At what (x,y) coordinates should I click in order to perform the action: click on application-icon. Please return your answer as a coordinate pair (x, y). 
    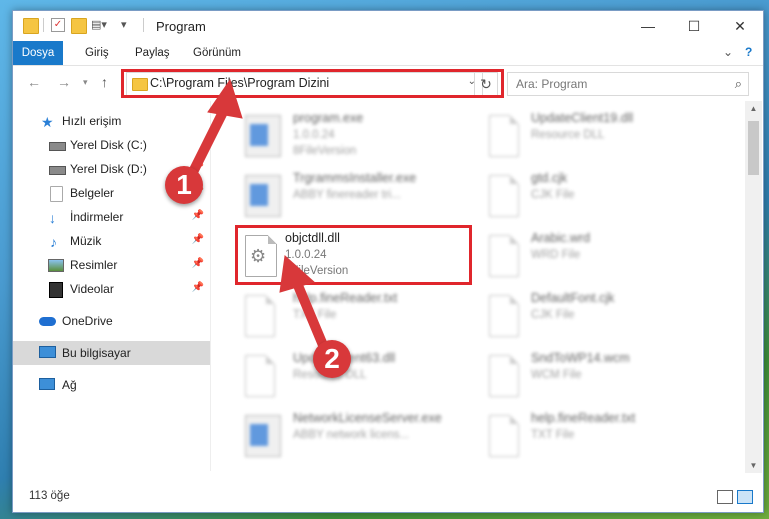
    Looking at the image, I should click on (263, 136).